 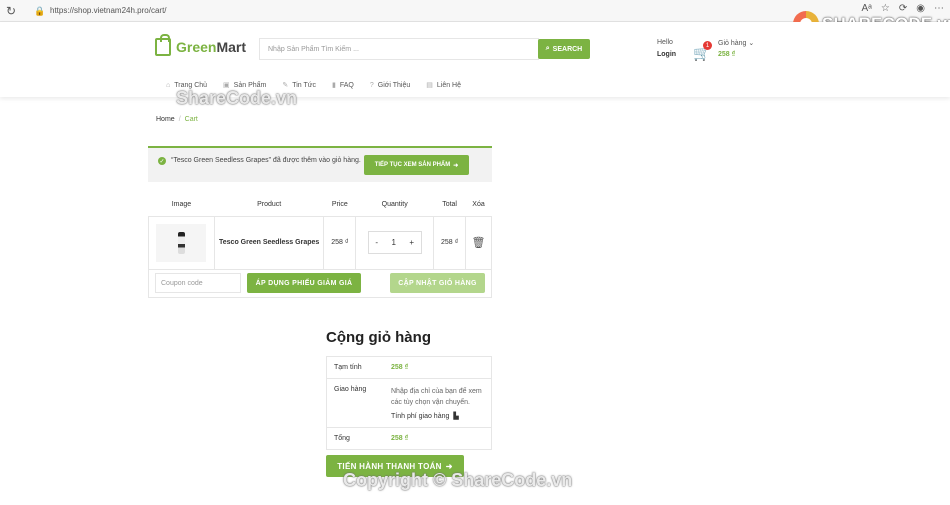 I want to click on header-price: Price, so click(x=339, y=205).